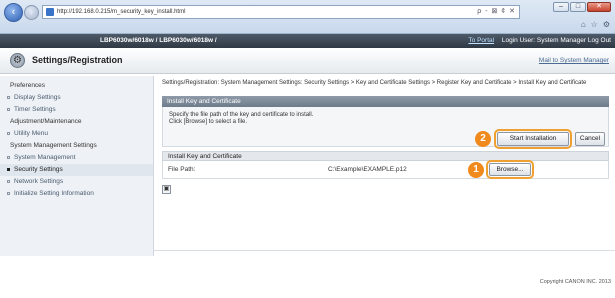 The height and width of the screenshot is (298, 615). I want to click on device-model: LBP6030w/6018w / LBP6030w/6018w /, so click(158, 40).